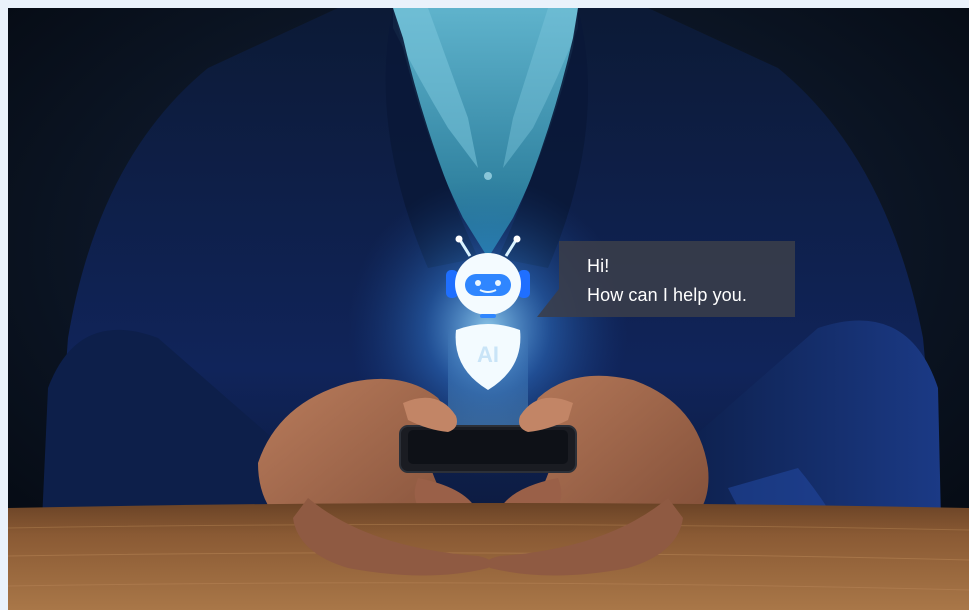 This screenshot has width=969, height=610. I want to click on chat-greeting: Hi!, so click(598, 266).